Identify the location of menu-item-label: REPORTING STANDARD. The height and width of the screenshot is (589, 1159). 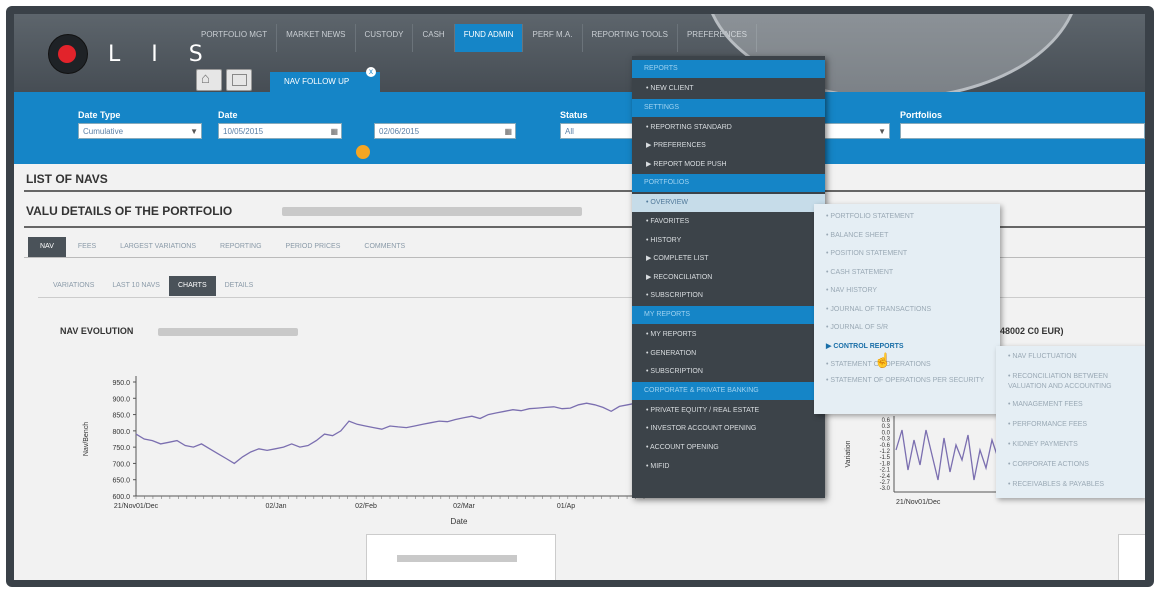
(691, 127).